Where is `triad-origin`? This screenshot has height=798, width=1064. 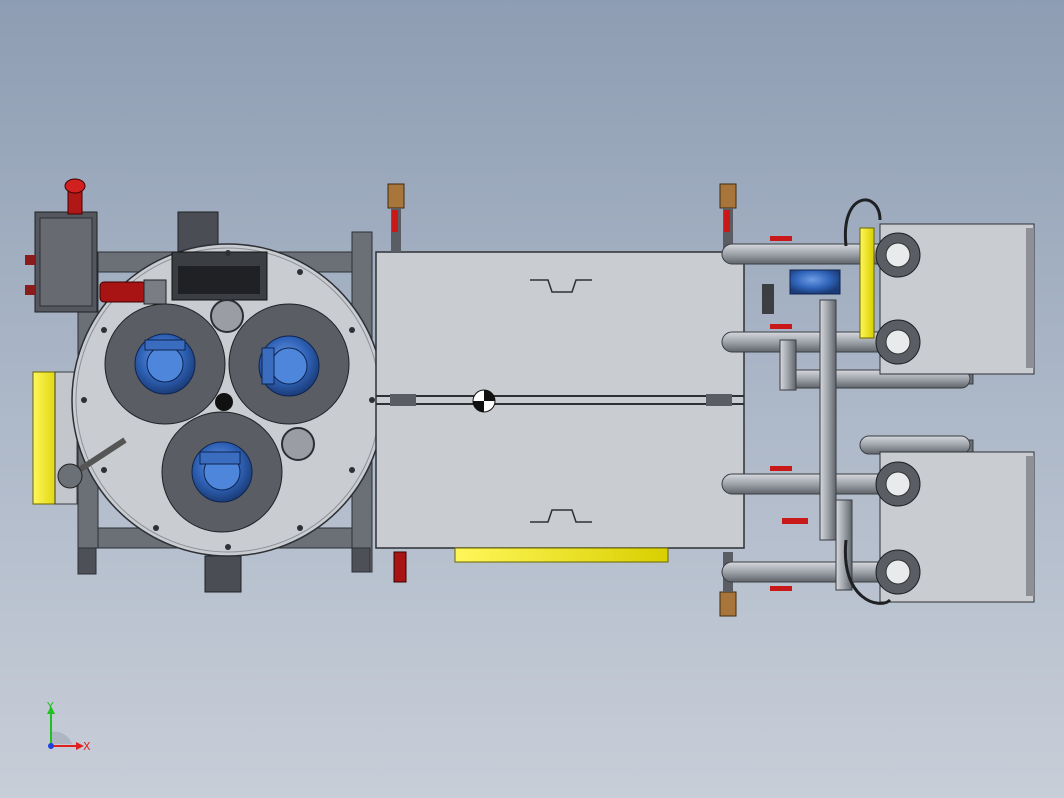
triad-origin is located at coordinates (51, 746).